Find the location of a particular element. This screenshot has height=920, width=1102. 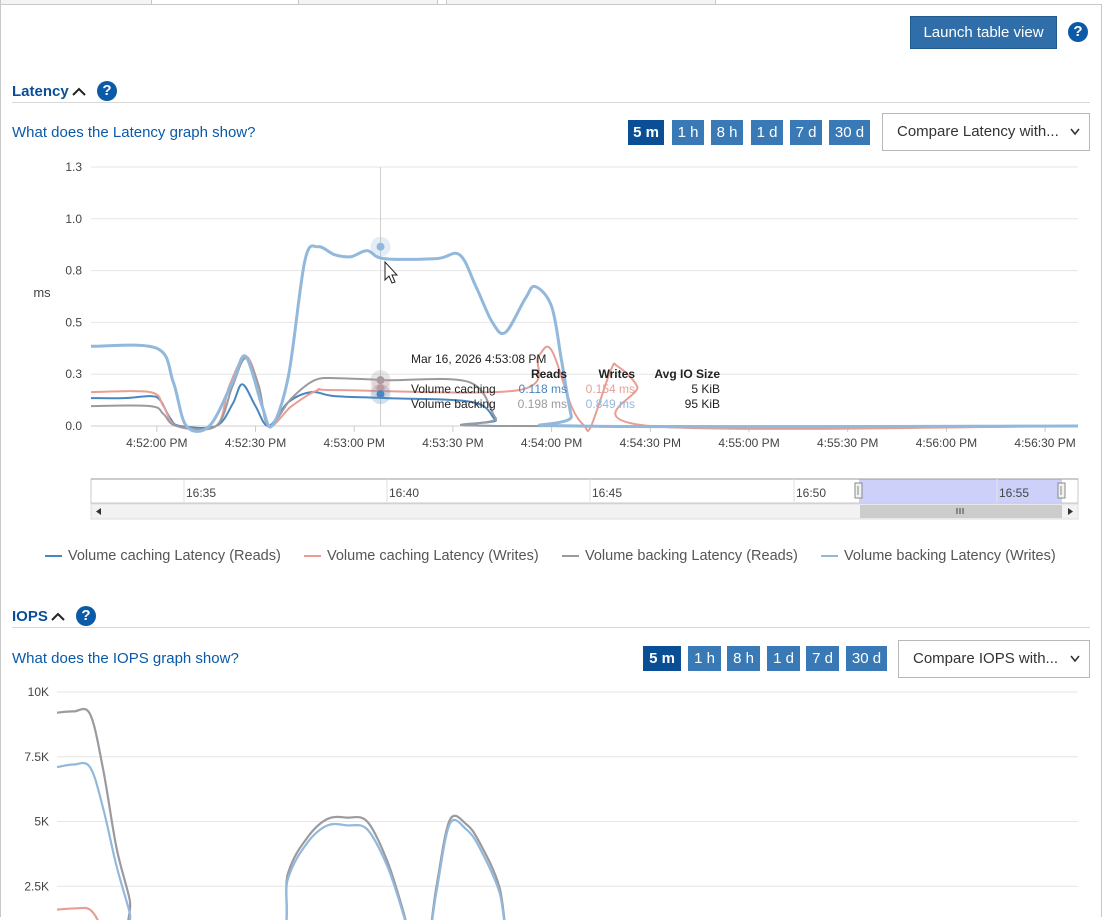

x-tick-label: 4:56:30 PM is located at coordinates (1044, 443).